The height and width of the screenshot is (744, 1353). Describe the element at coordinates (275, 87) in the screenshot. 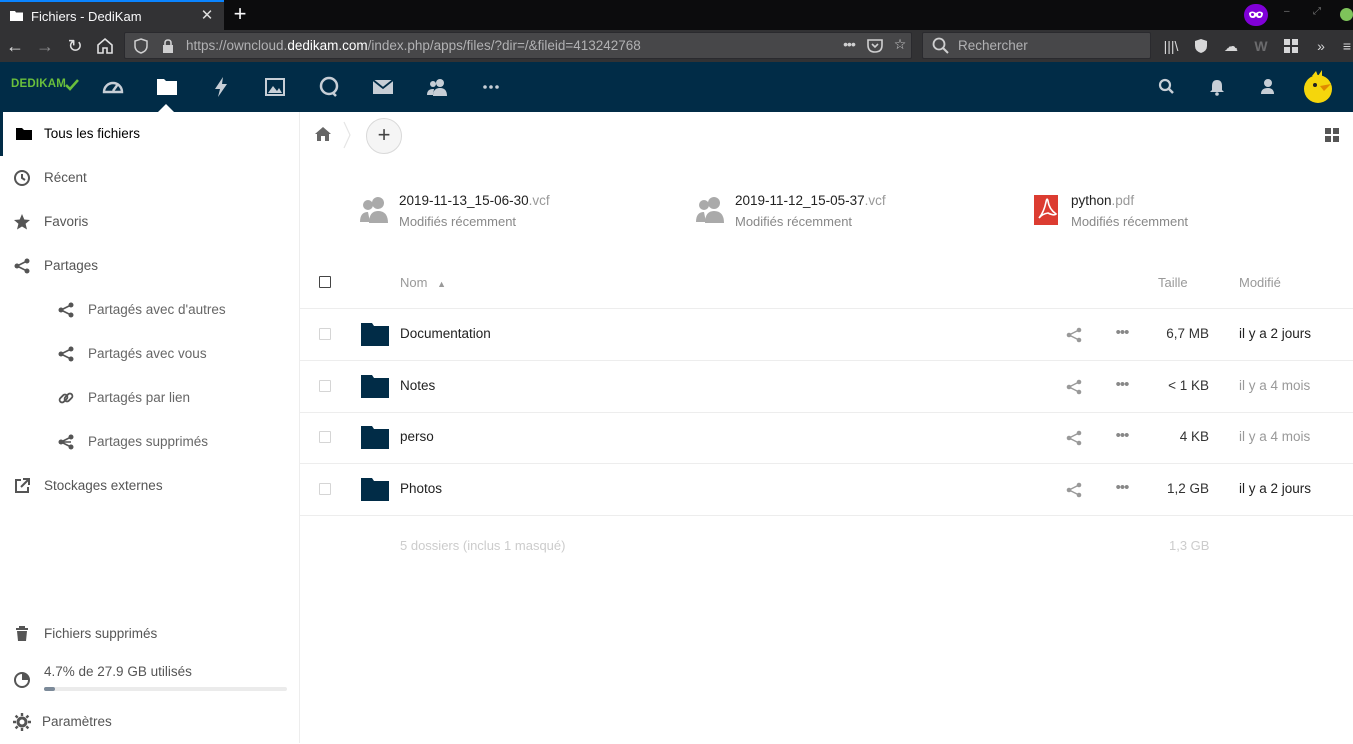

I see `gallery-icon` at that location.